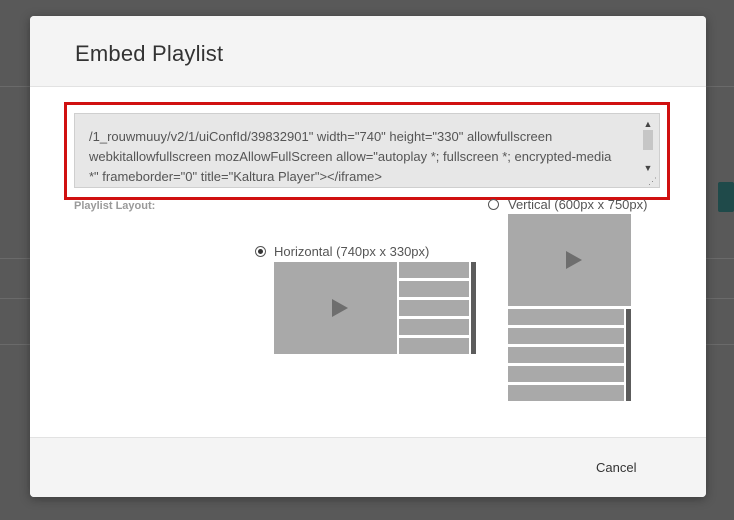  Describe the element at coordinates (473, 308) in the screenshot. I see `horizontal-playlist-scrollbar` at that location.